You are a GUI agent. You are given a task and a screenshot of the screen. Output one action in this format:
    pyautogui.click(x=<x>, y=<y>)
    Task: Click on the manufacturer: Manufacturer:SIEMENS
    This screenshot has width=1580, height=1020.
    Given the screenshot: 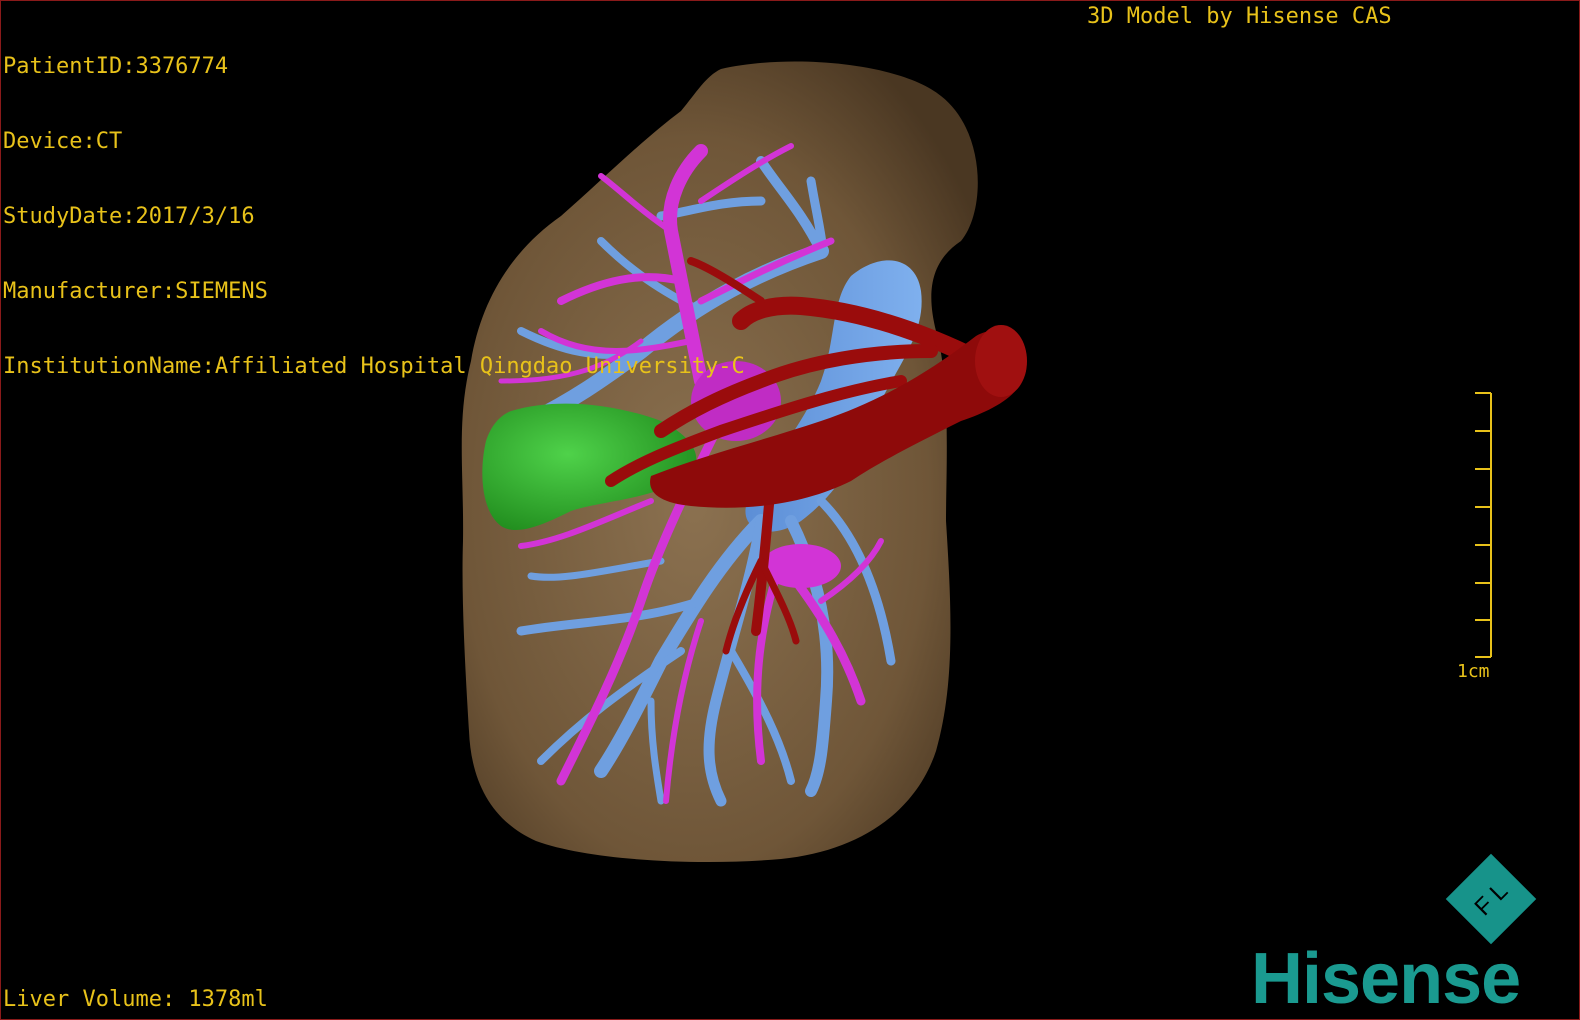 What is the action you would take?
    pyautogui.click(x=135, y=291)
    